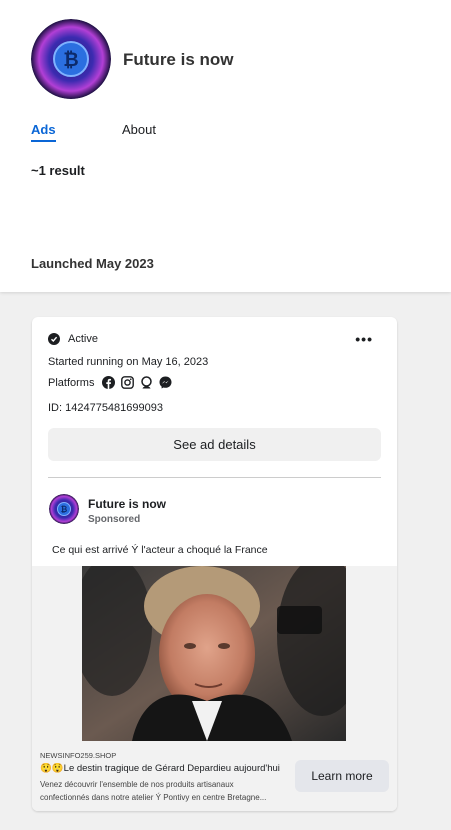 The width and height of the screenshot is (451, 830). I want to click on learn-more-button: Learn more, so click(342, 776).